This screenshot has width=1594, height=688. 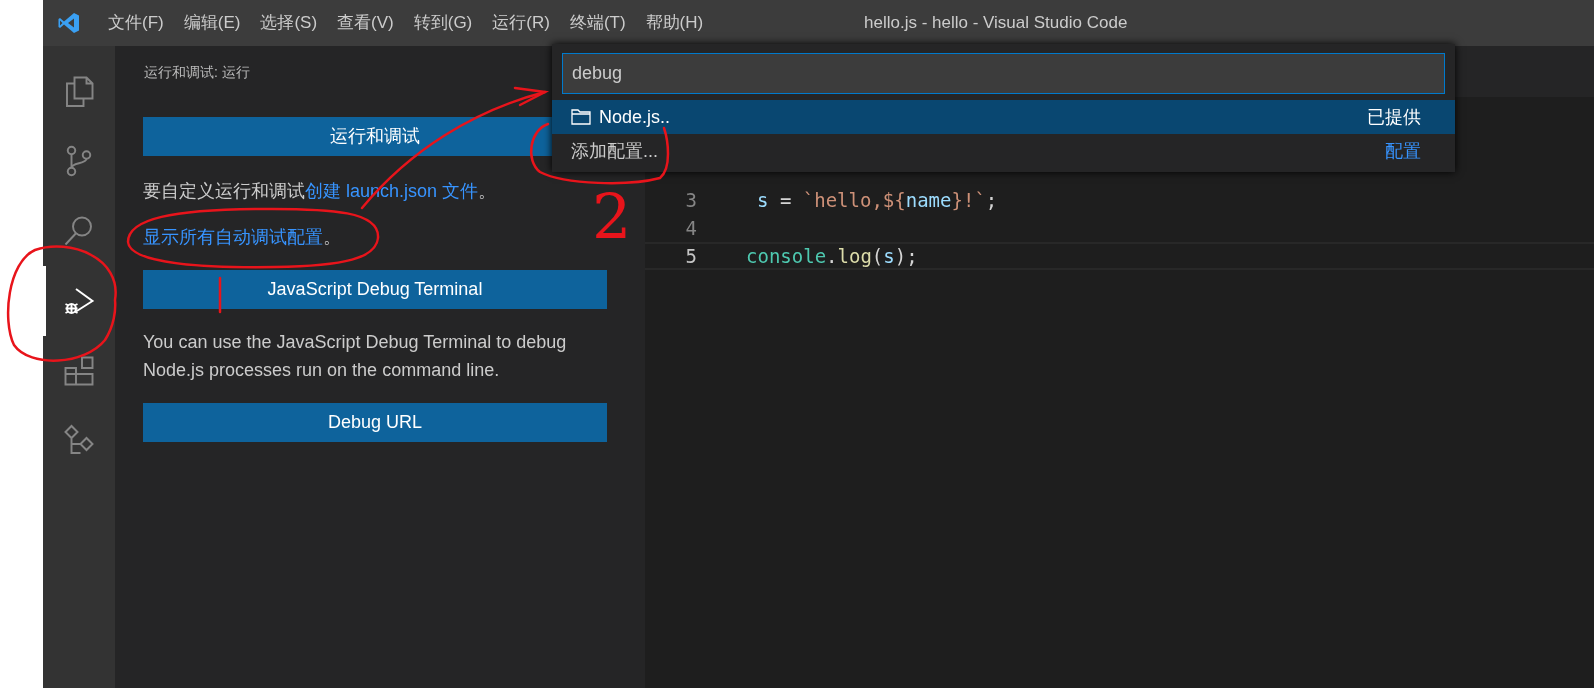 What do you see at coordinates (443, 23) in the screenshot?
I see `menu-item: 转到(G)` at bounding box center [443, 23].